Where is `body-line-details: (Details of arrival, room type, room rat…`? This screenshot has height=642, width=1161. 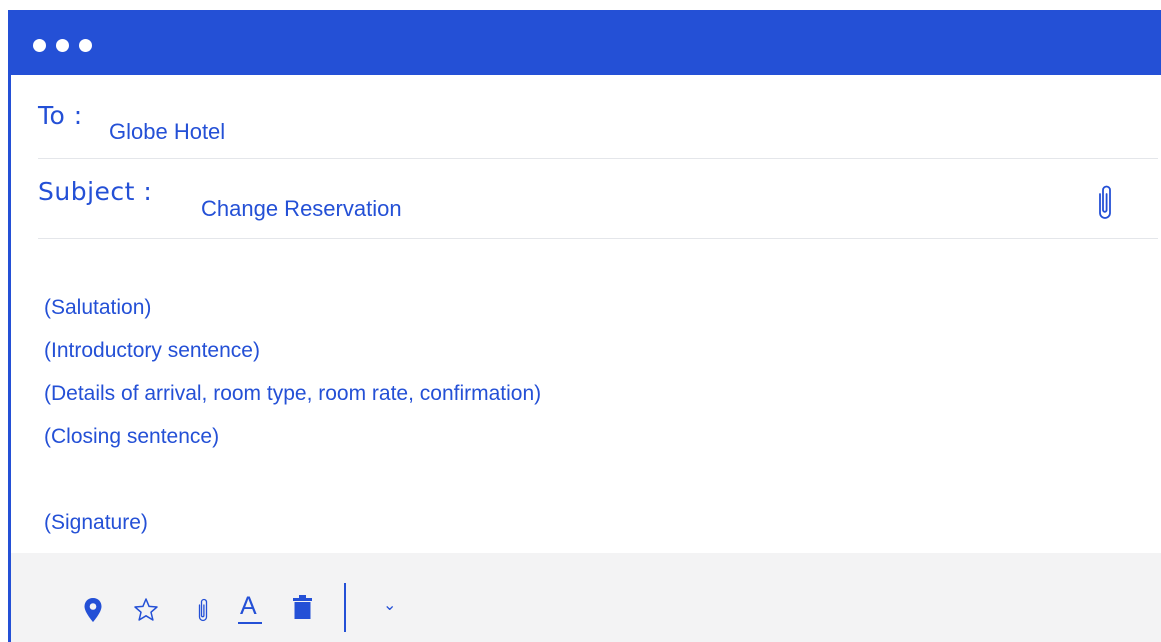
body-line-details: (Details of arrival, room type, room rat… is located at coordinates (293, 393).